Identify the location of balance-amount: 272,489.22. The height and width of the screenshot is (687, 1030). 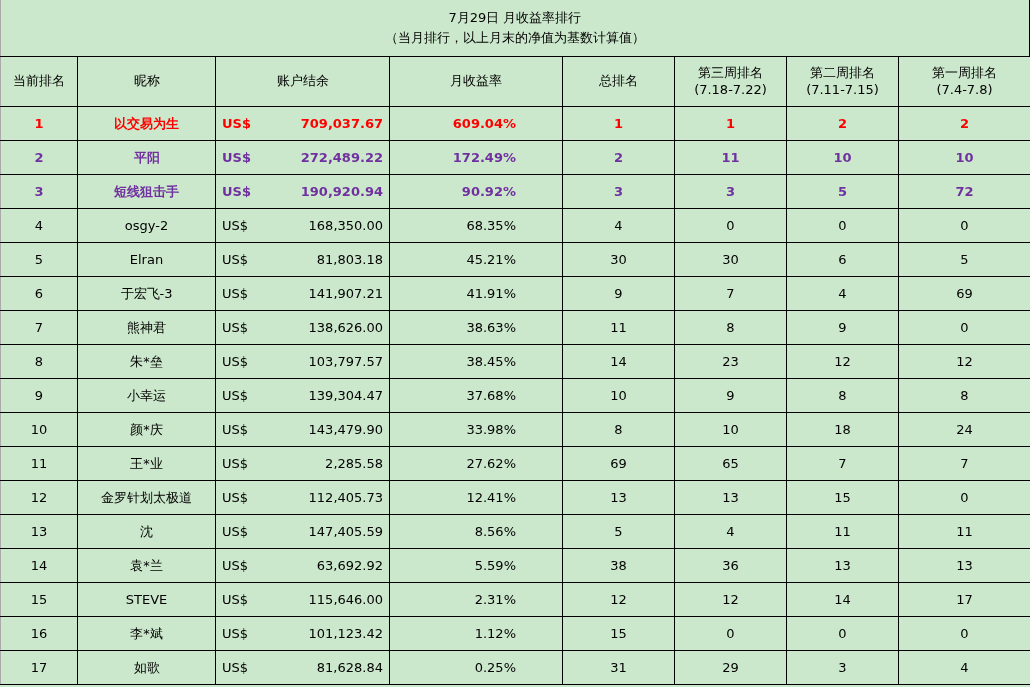
(341, 157).